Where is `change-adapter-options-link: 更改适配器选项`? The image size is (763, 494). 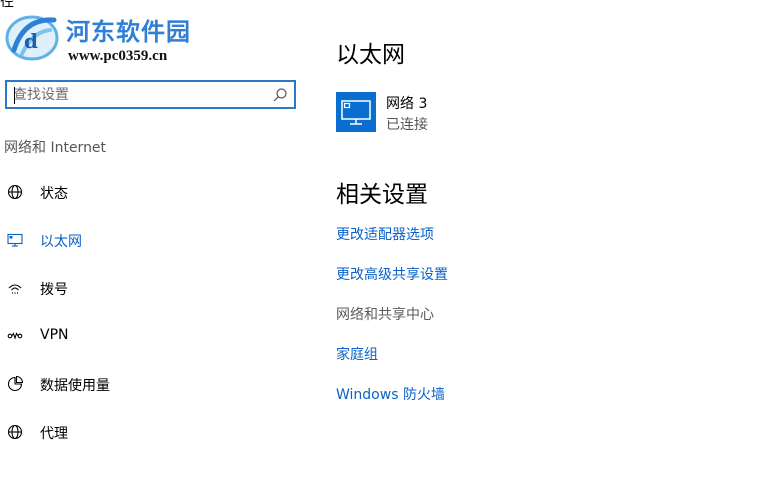 change-adapter-options-link: 更改适配器选项 is located at coordinates (385, 234).